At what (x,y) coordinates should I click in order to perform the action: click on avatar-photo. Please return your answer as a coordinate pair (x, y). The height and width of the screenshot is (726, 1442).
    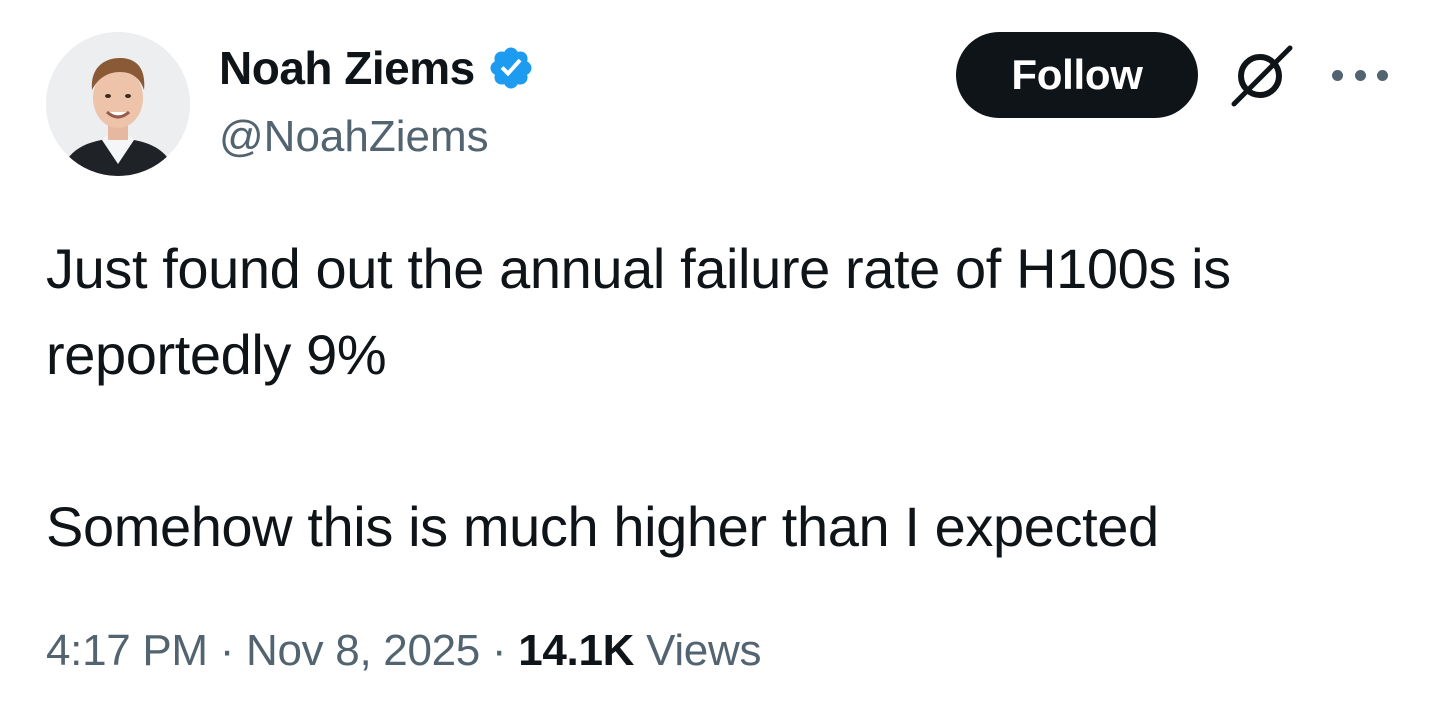
    Looking at the image, I should click on (118, 104).